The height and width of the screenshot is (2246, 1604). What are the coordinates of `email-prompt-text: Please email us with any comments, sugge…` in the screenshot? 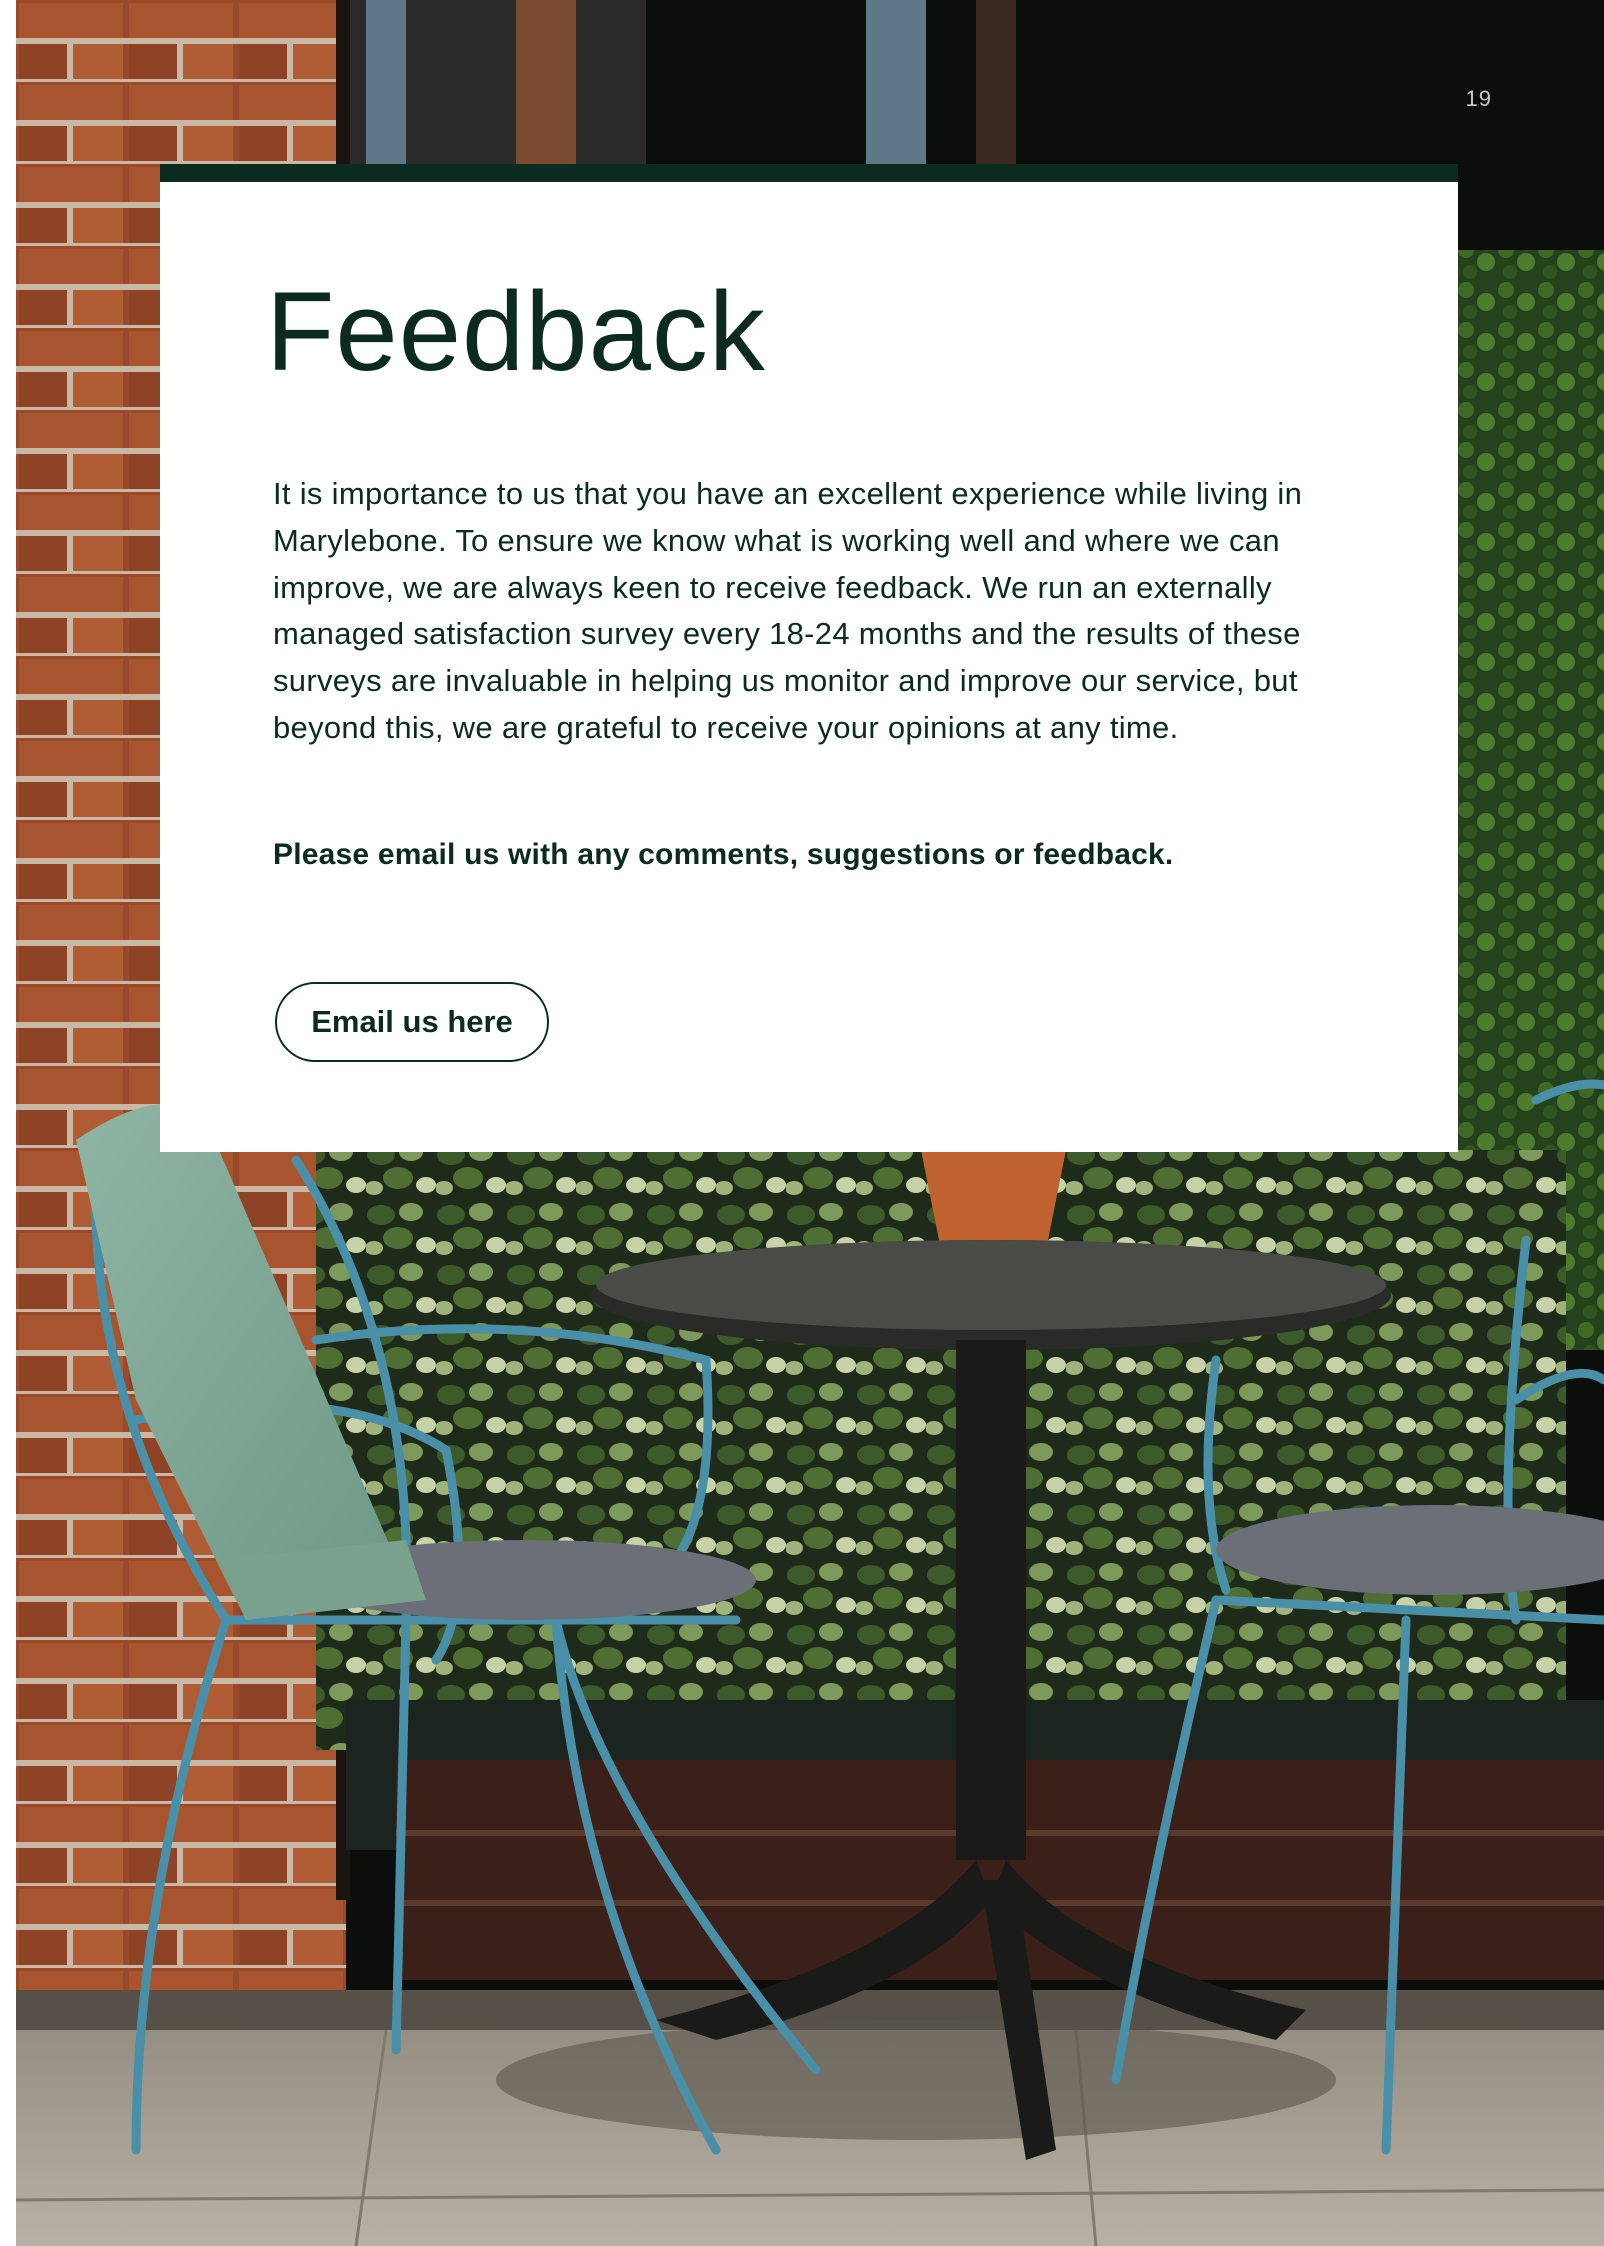 It's located at (723, 854).